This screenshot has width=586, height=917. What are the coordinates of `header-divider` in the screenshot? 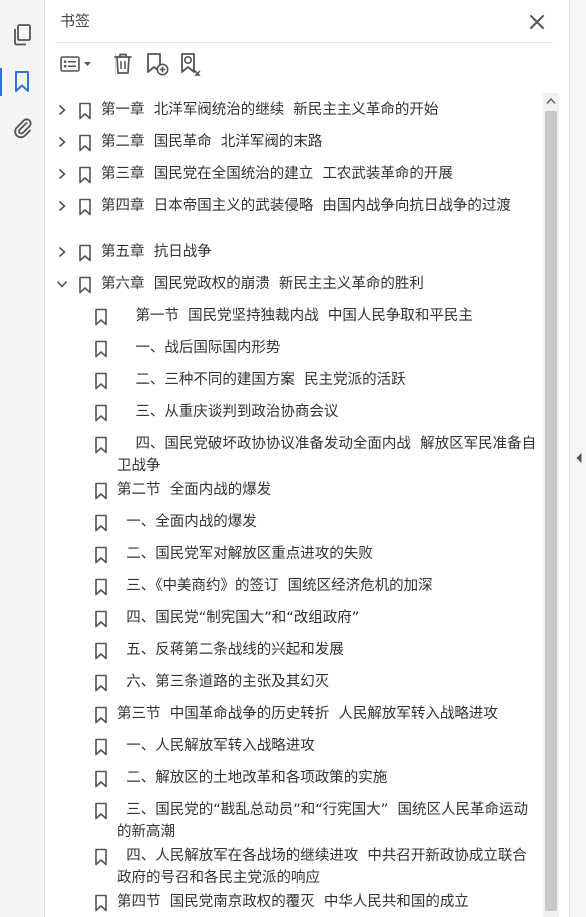 It's located at (304, 42).